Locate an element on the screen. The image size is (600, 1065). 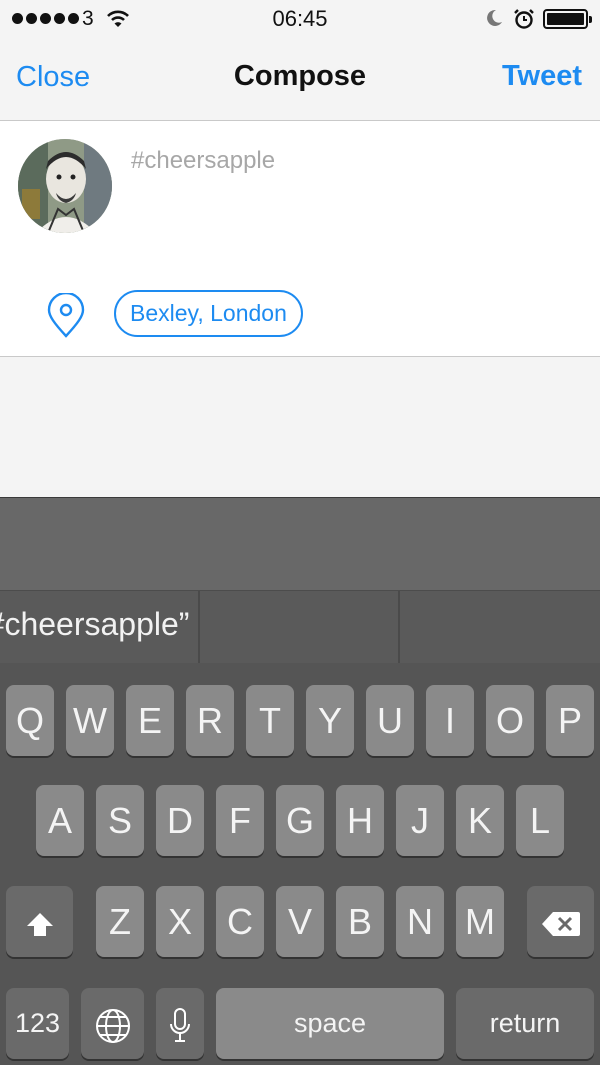
location-button: Bexley, London is located at coordinates (208, 313).